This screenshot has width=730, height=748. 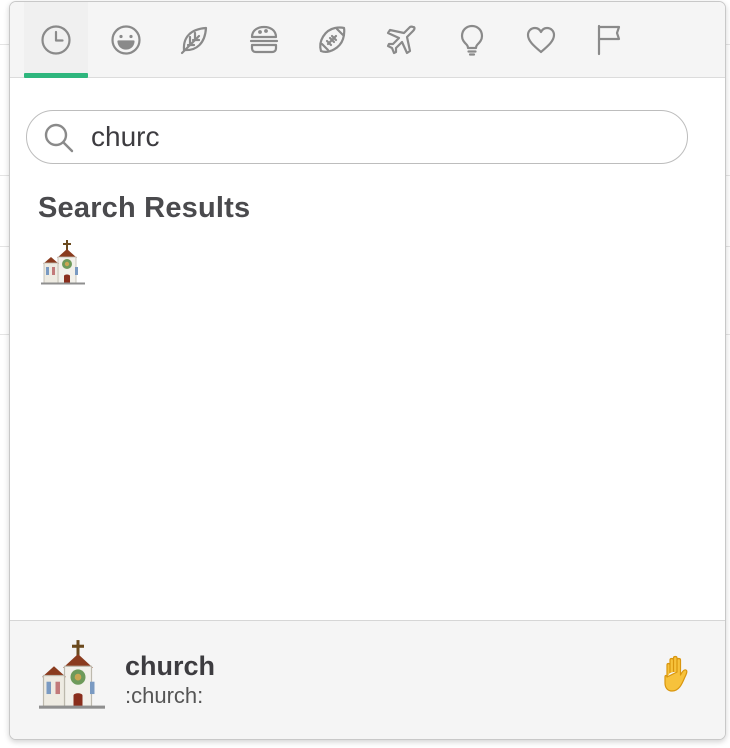 I want to click on search-results-heading: Search Results, so click(x=144, y=208).